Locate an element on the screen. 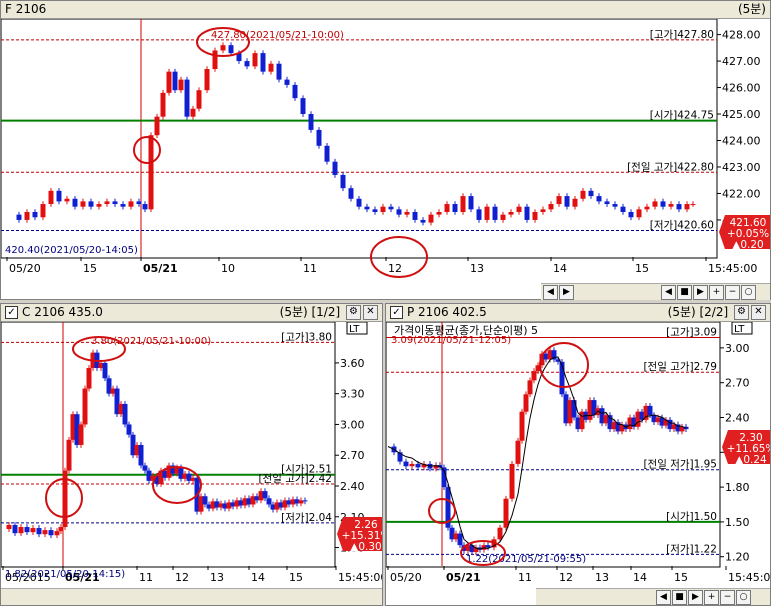 Image resolution: width=771 pixels, height=606 pixels. y-tick-label: 2.40 is located at coordinates (737, 417).